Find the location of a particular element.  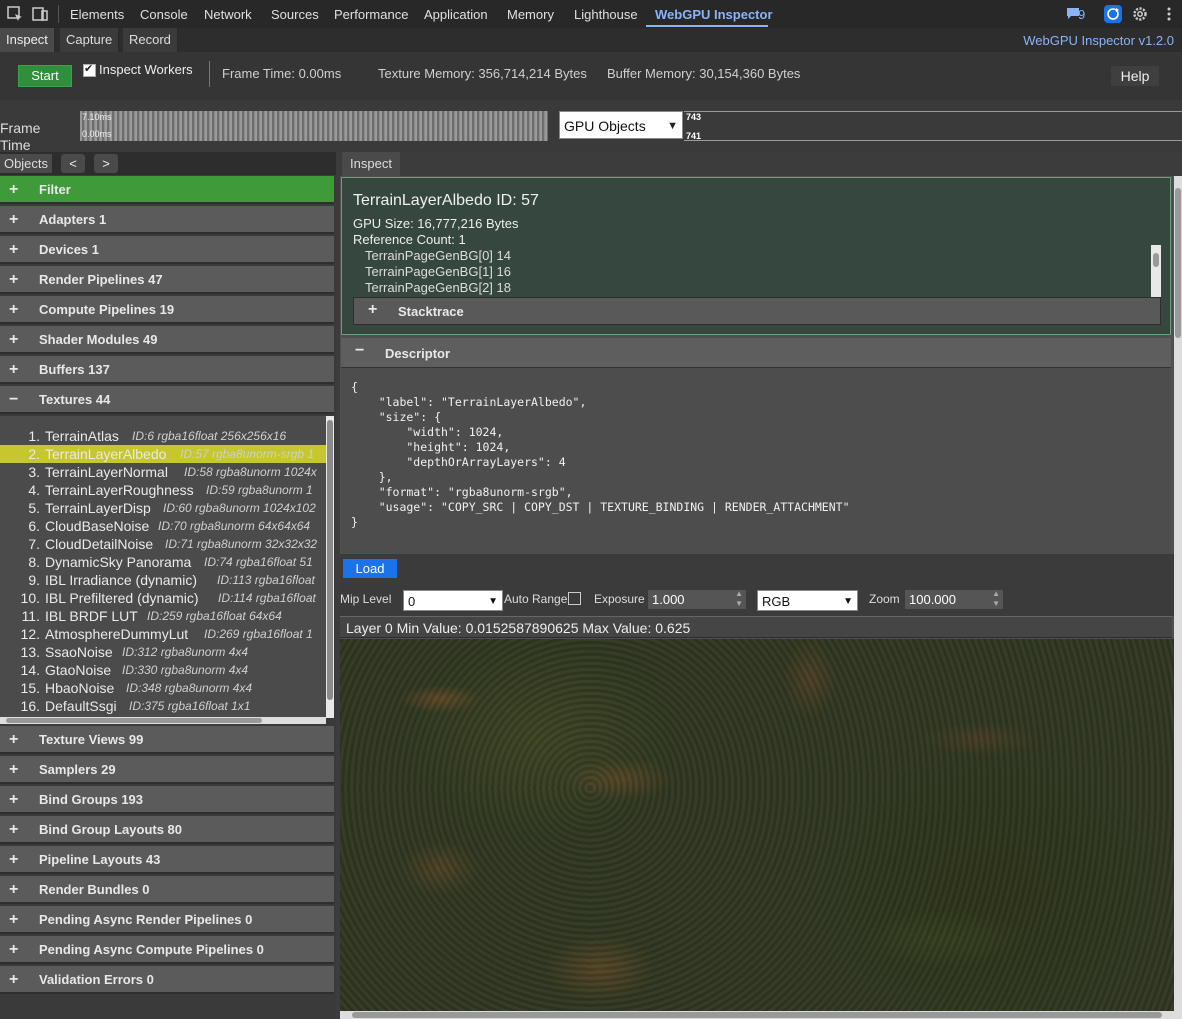

texture-list-item: 14. GtaoNoise ID:330 rgba8unorm 4x4 is located at coordinates (163, 670).